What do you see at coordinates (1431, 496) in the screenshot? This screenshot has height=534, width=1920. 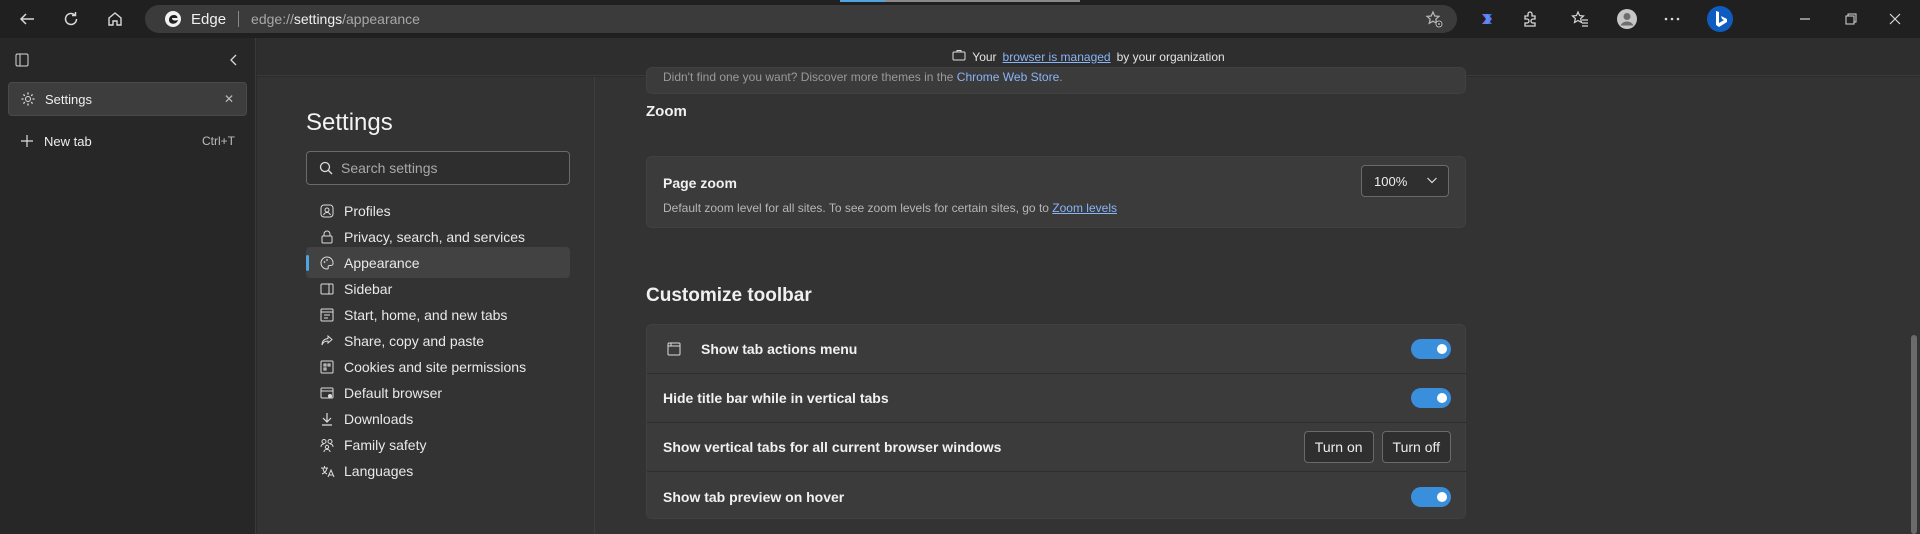 I see `tab-preview-toggle` at bounding box center [1431, 496].